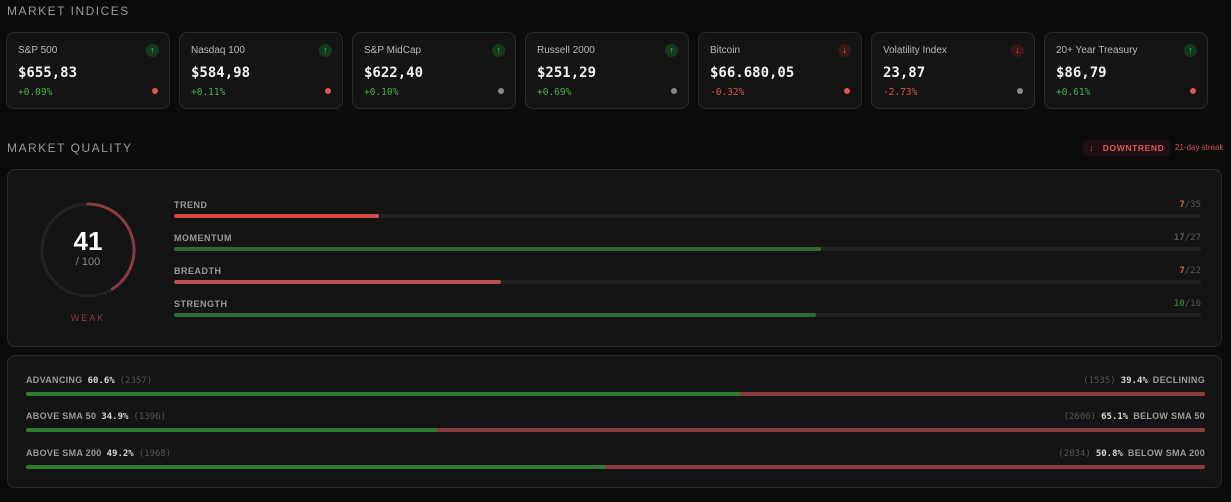  Describe the element at coordinates (88, 241) in the screenshot. I see `score-value: 41` at that location.